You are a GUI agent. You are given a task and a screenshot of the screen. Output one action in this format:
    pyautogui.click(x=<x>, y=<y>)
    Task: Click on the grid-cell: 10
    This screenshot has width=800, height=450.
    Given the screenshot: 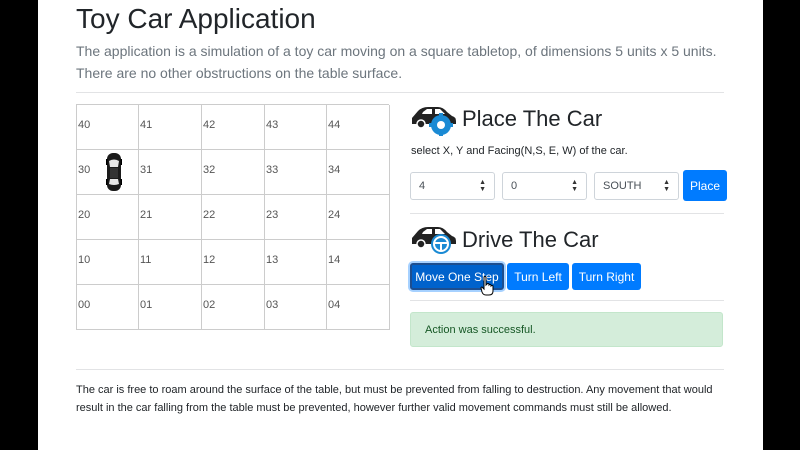 What is the action you would take?
    pyautogui.click(x=108, y=262)
    